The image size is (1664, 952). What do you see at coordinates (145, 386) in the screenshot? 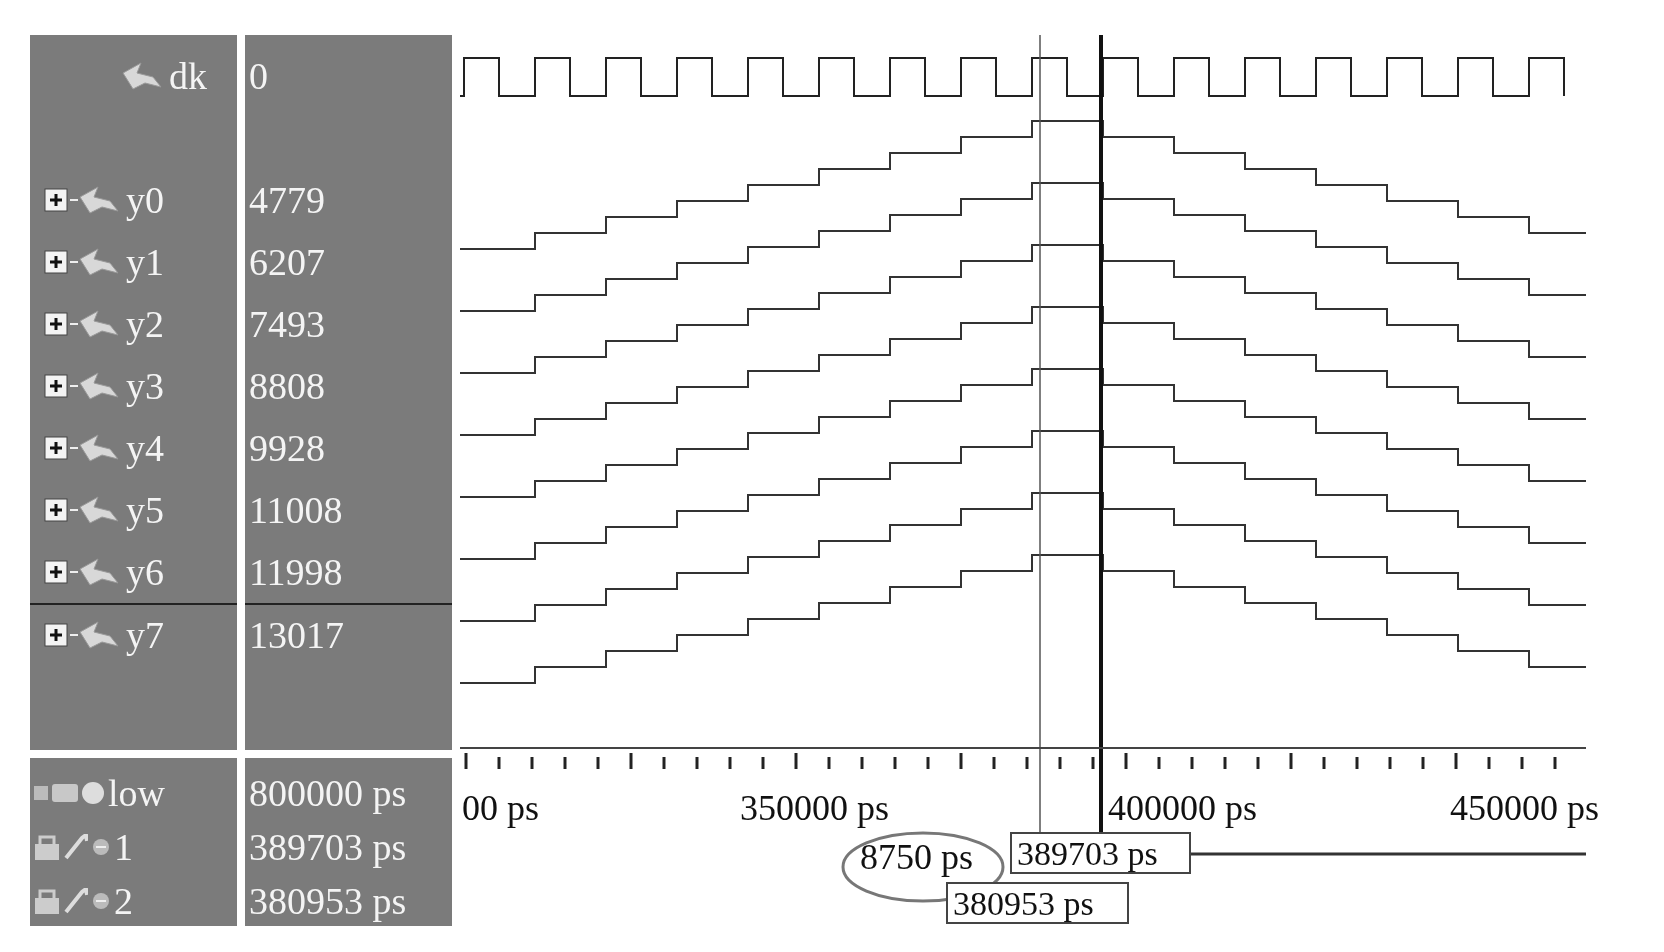
I see `signal-name: y3` at bounding box center [145, 386].